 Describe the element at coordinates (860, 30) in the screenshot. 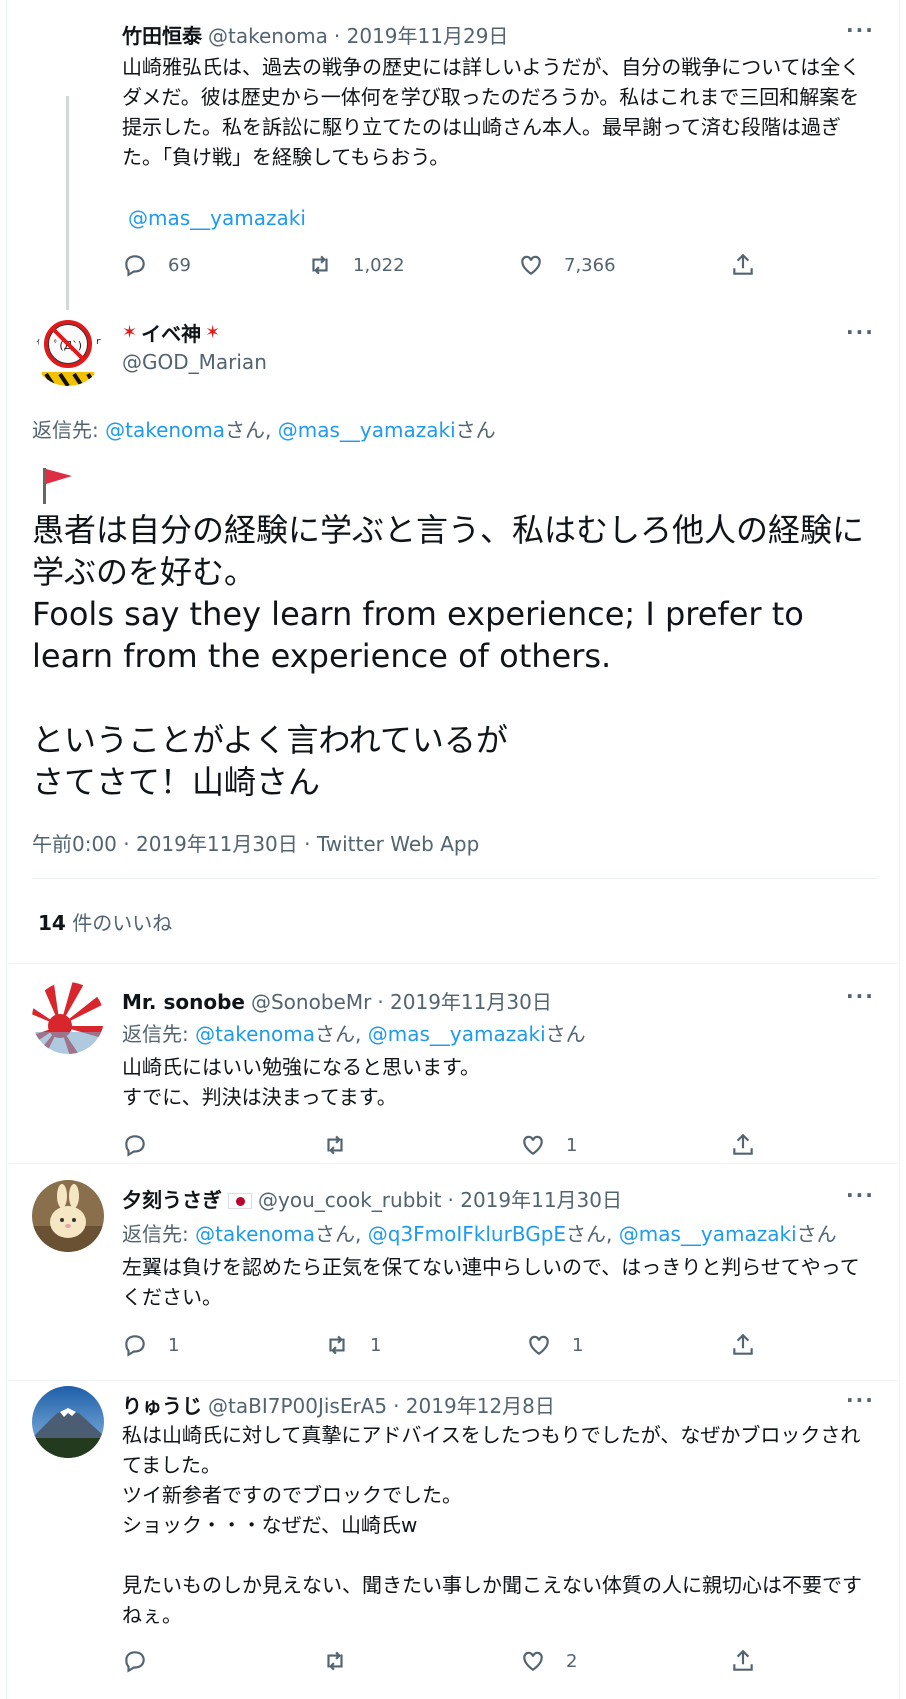

I see `parent-more-icon: ···` at that location.